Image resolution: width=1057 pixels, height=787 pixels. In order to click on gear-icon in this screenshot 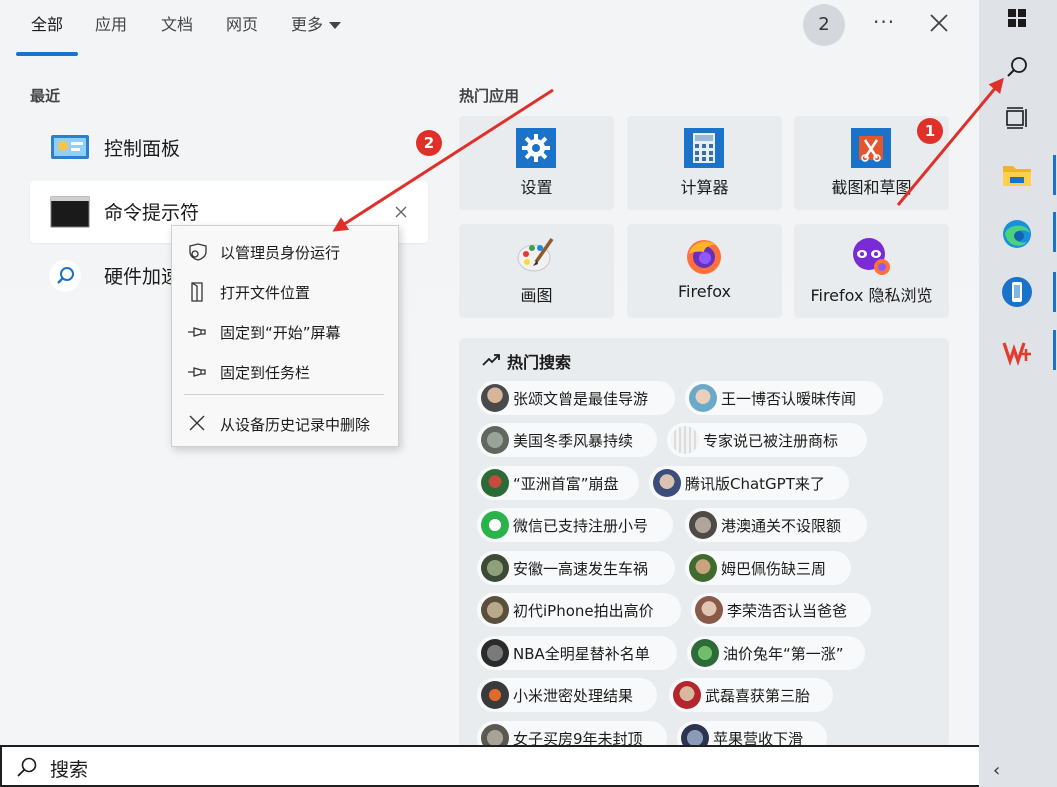, I will do `click(536, 148)`.